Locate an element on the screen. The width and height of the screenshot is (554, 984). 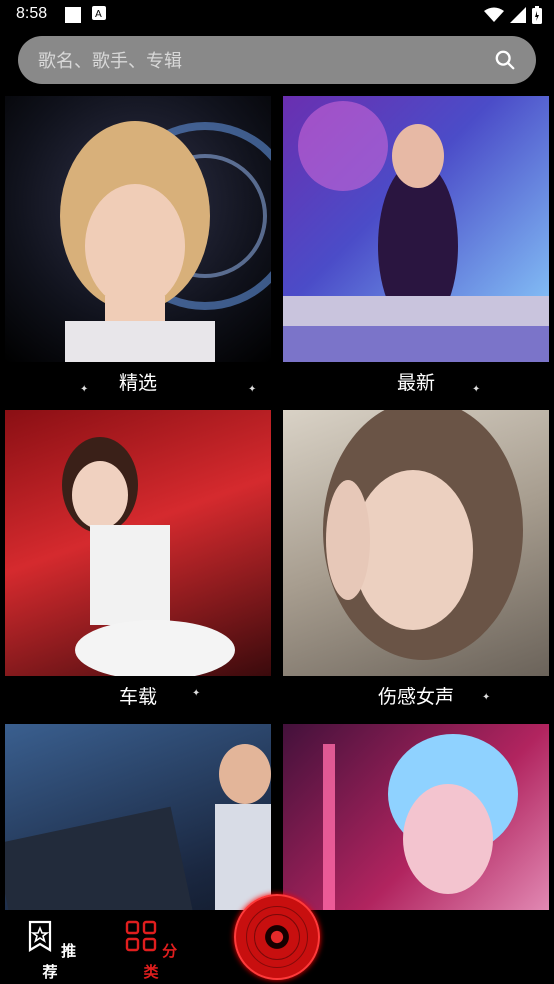
status-icons is located at coordinates (513, 15).